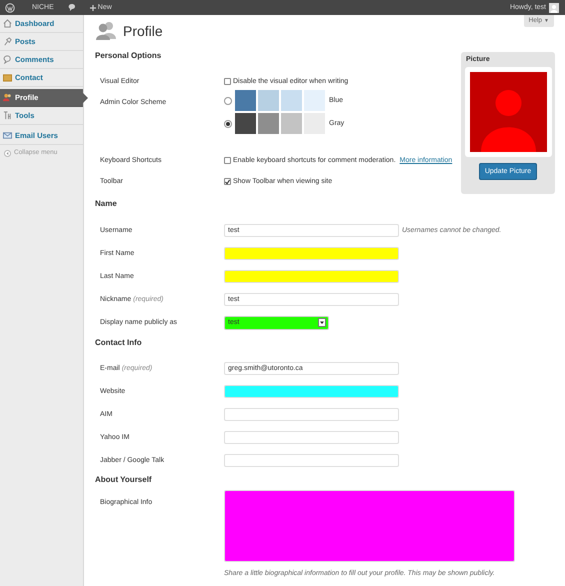  What do you see at coordinates (124, 480) in the screenshot?
I see `section-heading: About Yourself` at bounding box center [124, 480].